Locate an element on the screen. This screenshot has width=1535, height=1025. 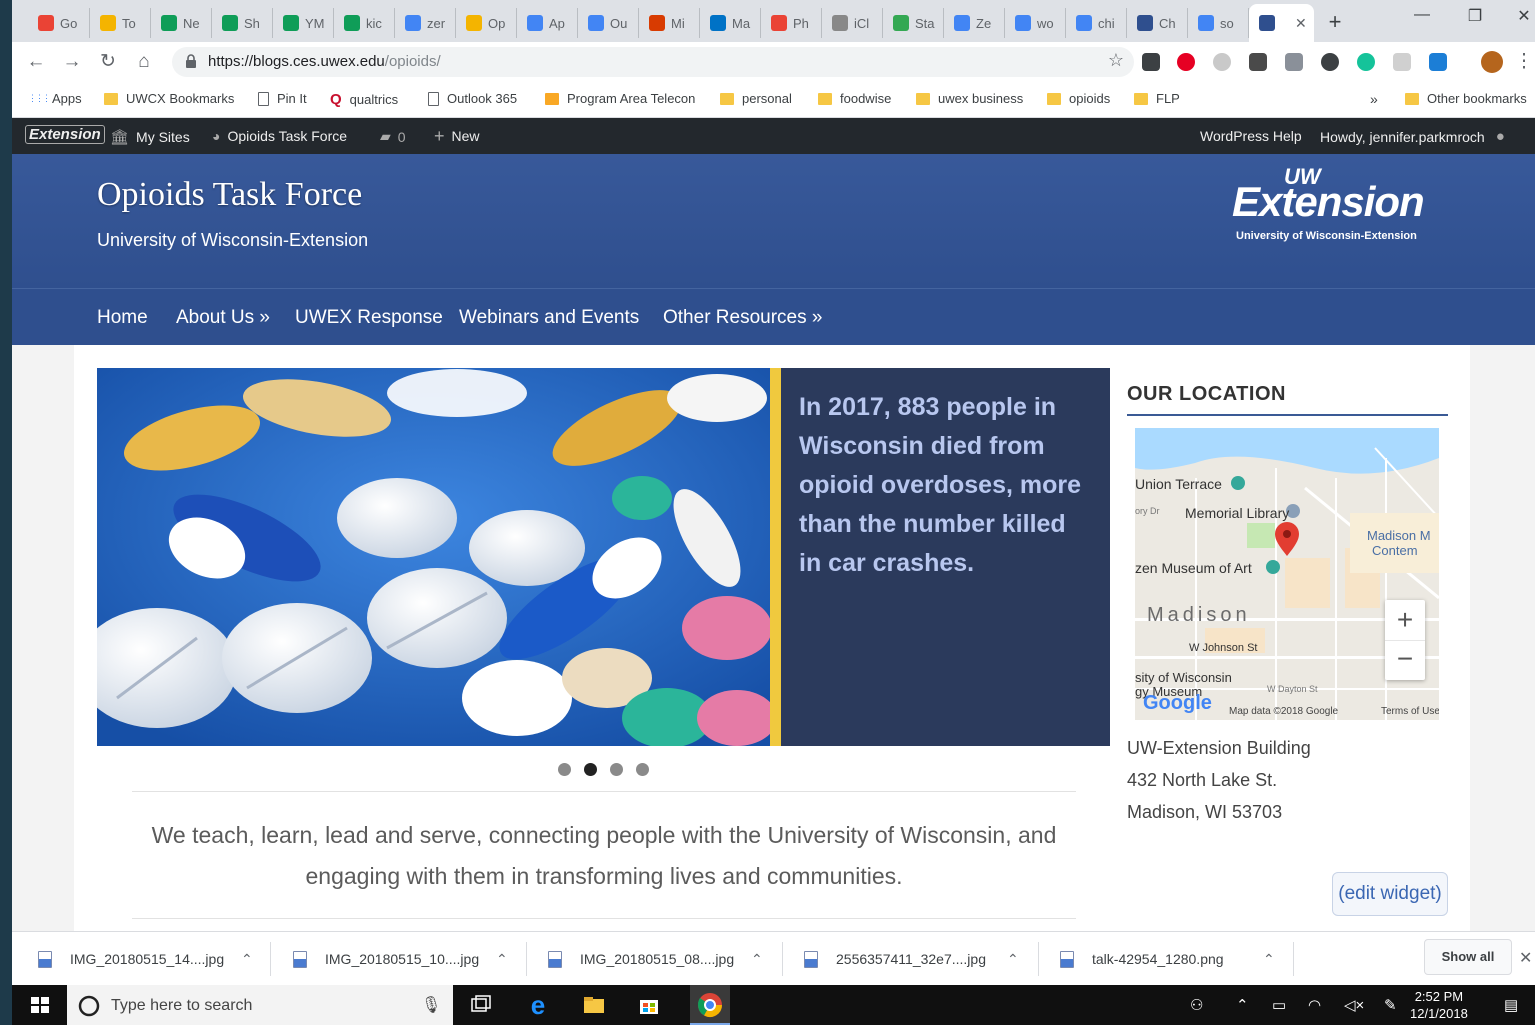
layers-icon is located at coordinates (1294, 62).